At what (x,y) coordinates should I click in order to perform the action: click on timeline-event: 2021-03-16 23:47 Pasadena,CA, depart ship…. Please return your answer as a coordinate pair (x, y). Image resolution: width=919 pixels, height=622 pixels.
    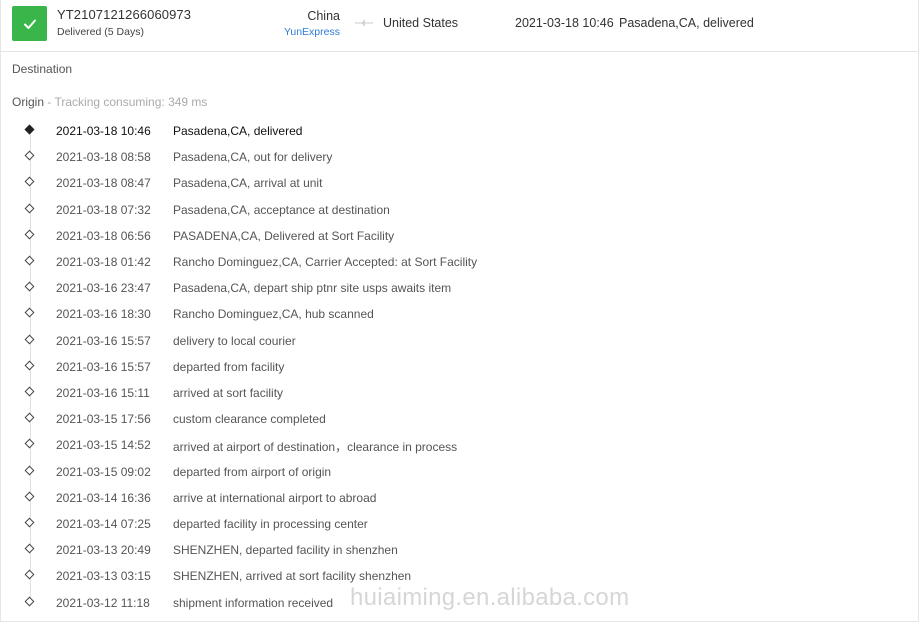
    Looking at the image, I should click on (459, 288).